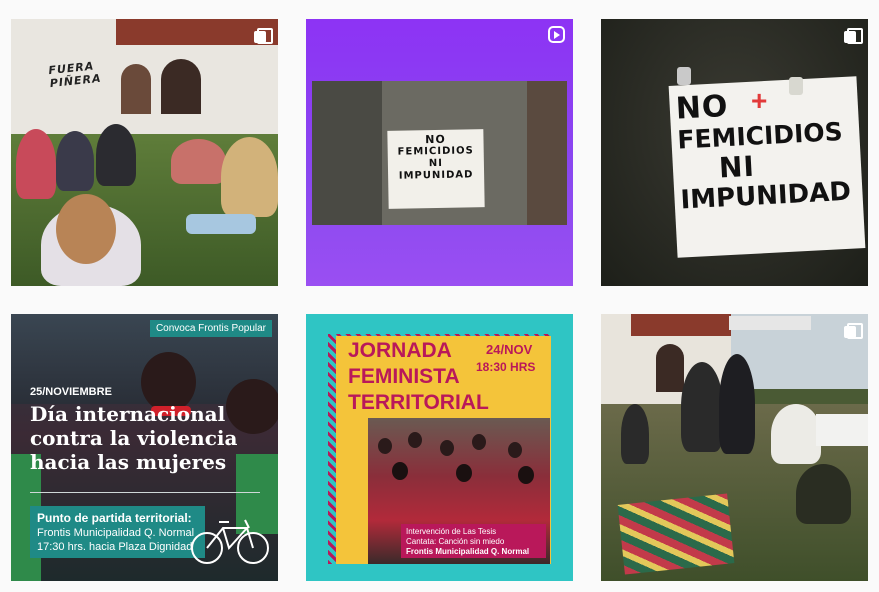 Image resolution: width=879 pixels, height=592 pixels. Describe the element at coordinates (681, 325) in the screenshot. I see `roof` at that location.